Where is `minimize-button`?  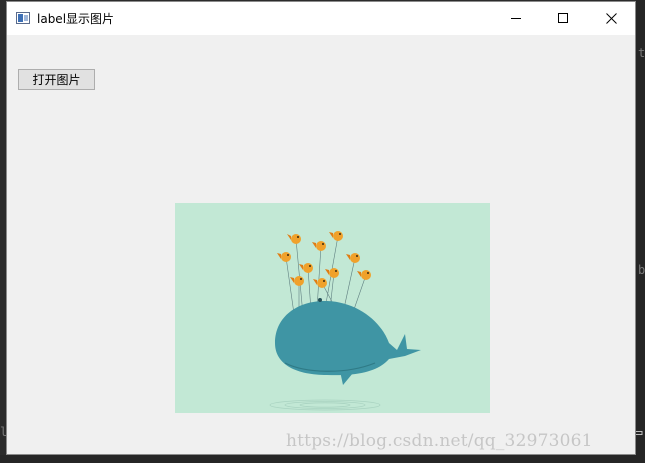 minimize-button is located at coordinates (516, 18).